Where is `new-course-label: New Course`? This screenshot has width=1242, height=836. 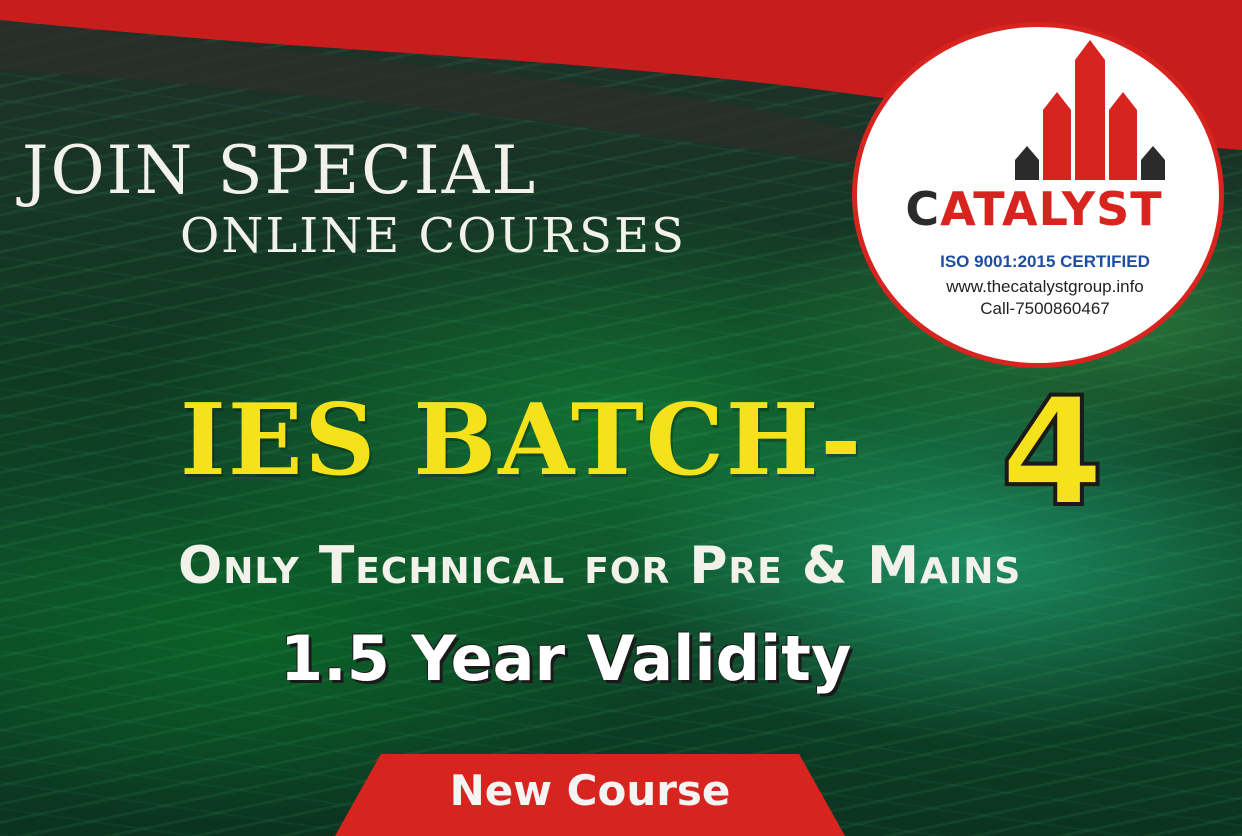
new-course-label: New Course is located at coordinates (590, 790).